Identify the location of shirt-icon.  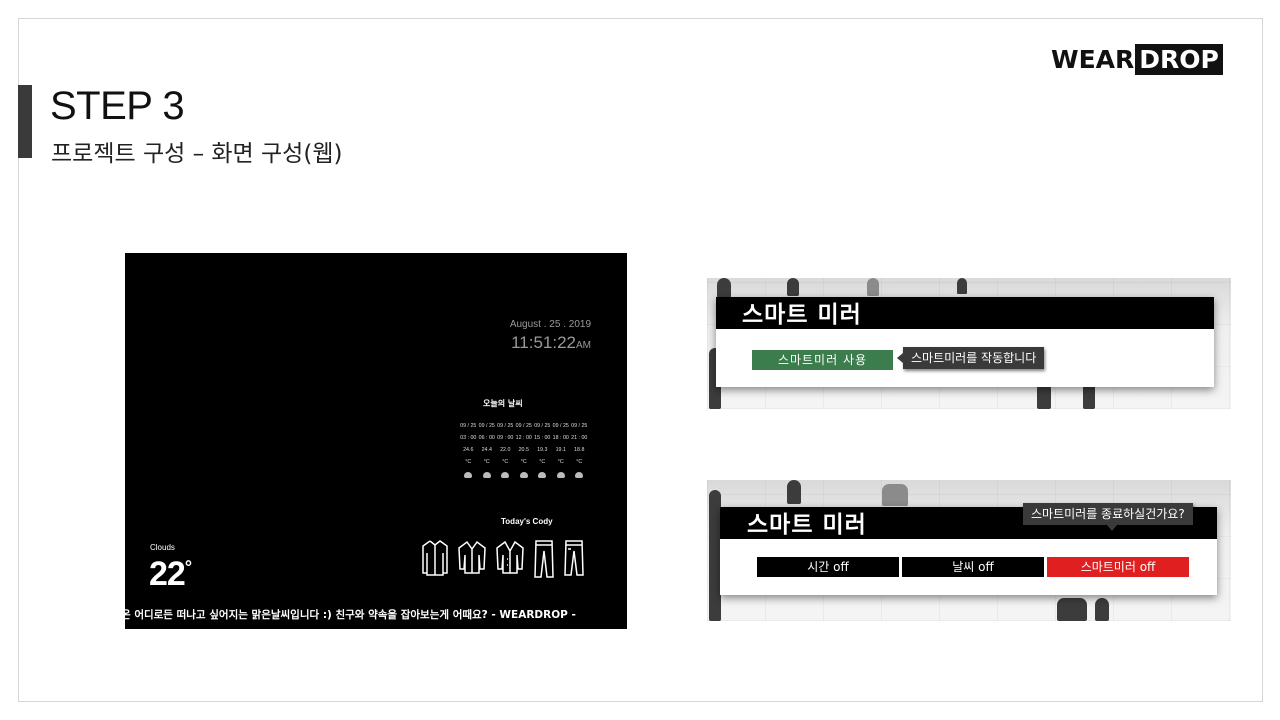
(435, 558).